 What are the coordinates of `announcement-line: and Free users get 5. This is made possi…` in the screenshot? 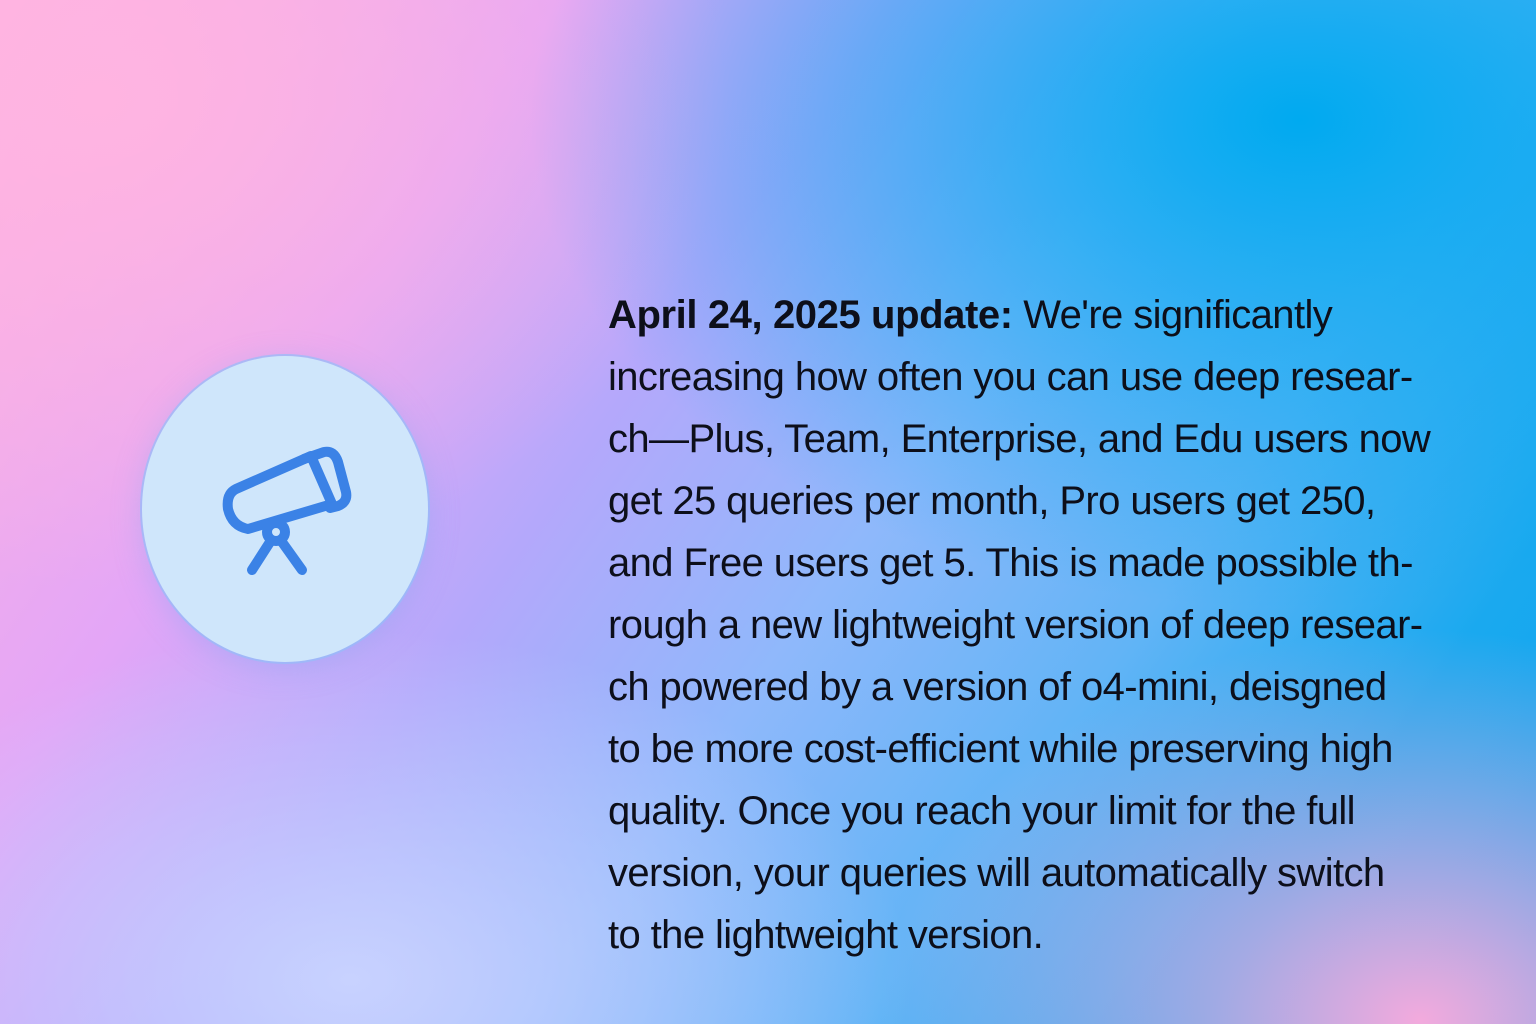 It's located at (1010, 563).